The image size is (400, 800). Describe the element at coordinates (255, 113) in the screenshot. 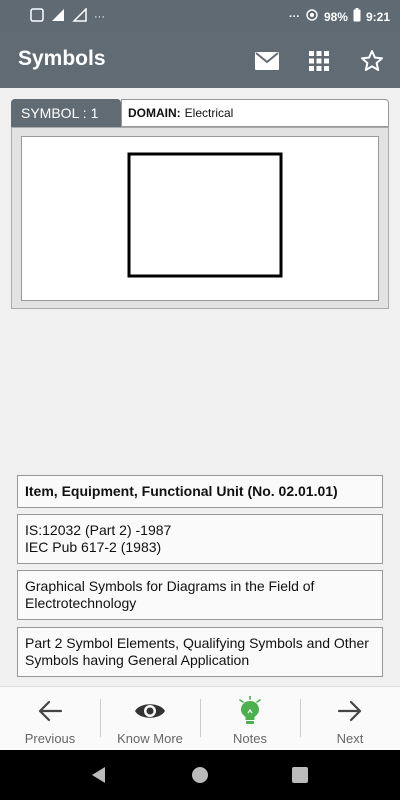

I see `tab-domain: DOMAIN: Electrical` at that location.